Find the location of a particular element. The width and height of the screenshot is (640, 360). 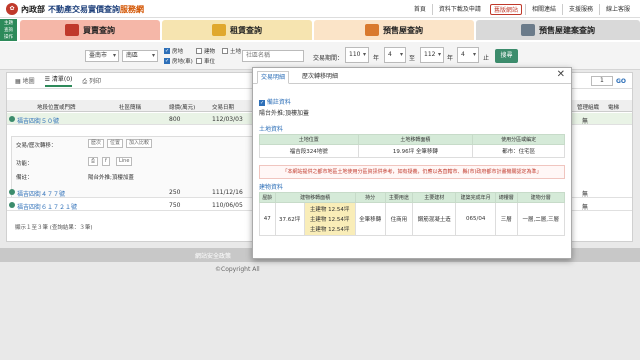

to-month-select: 4 is located at coordinates (468, 55).